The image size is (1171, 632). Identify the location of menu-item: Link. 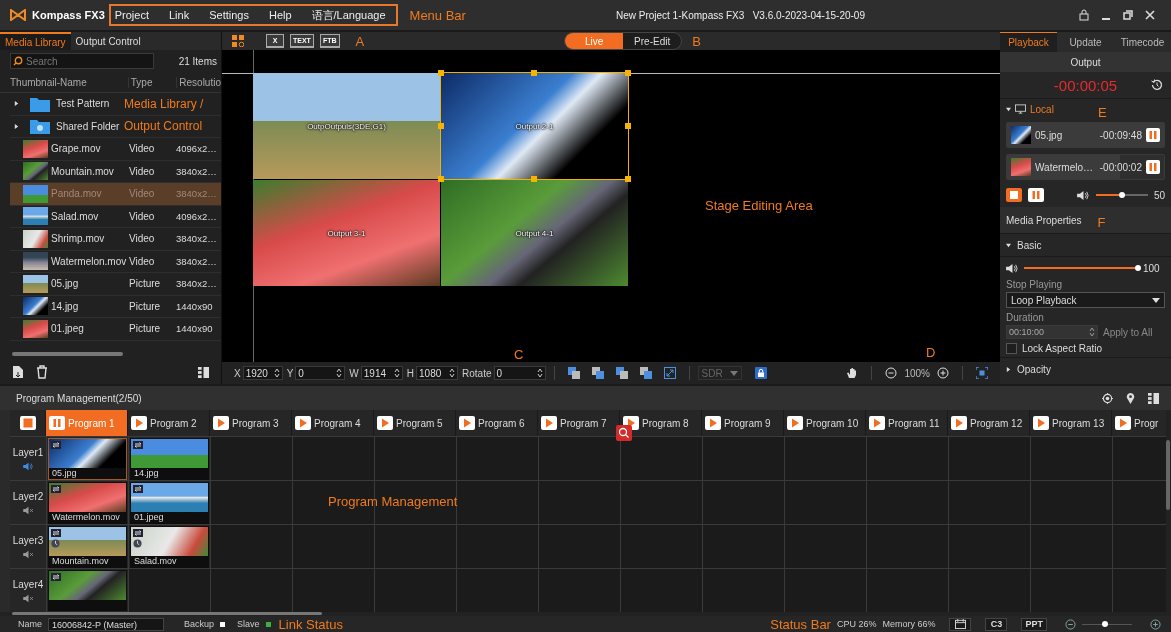
(182, 15).